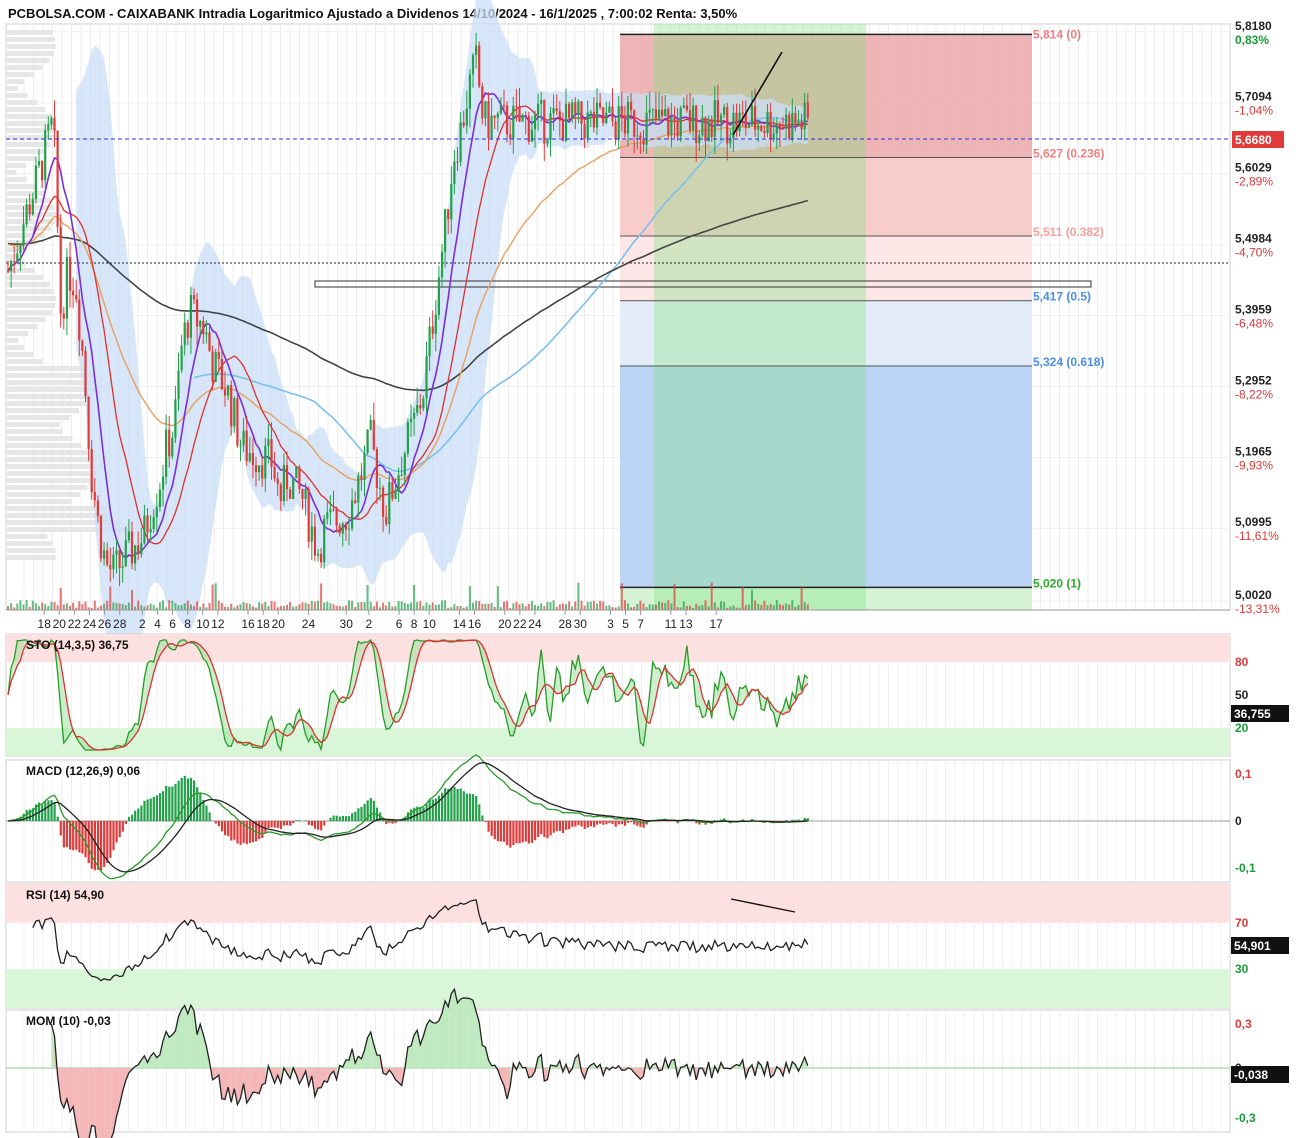  Describe the element at coordinates (1242, 969) in the screenshot. I see `rsi-tick: 30` at that location.